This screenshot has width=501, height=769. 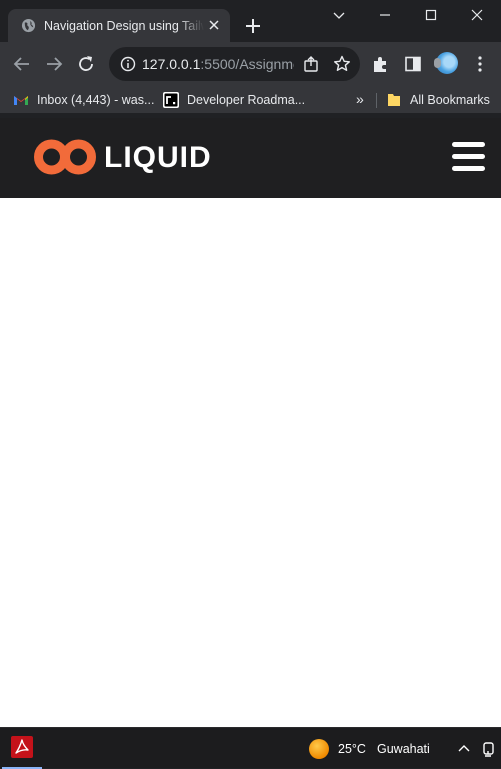 I want to click on browser-toolbar: 127.0.0.1:5500/Assignment, so click(x=250, y=64).